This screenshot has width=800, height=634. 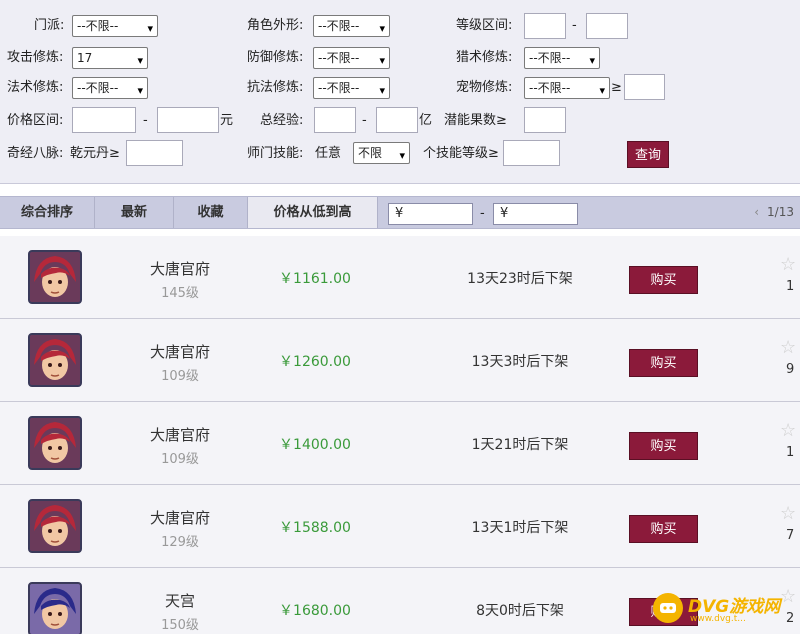 What do you see at coordinates (790, 286) in the screenshot?
I see `favorite-count: 1` at bounding box center [790, 286].